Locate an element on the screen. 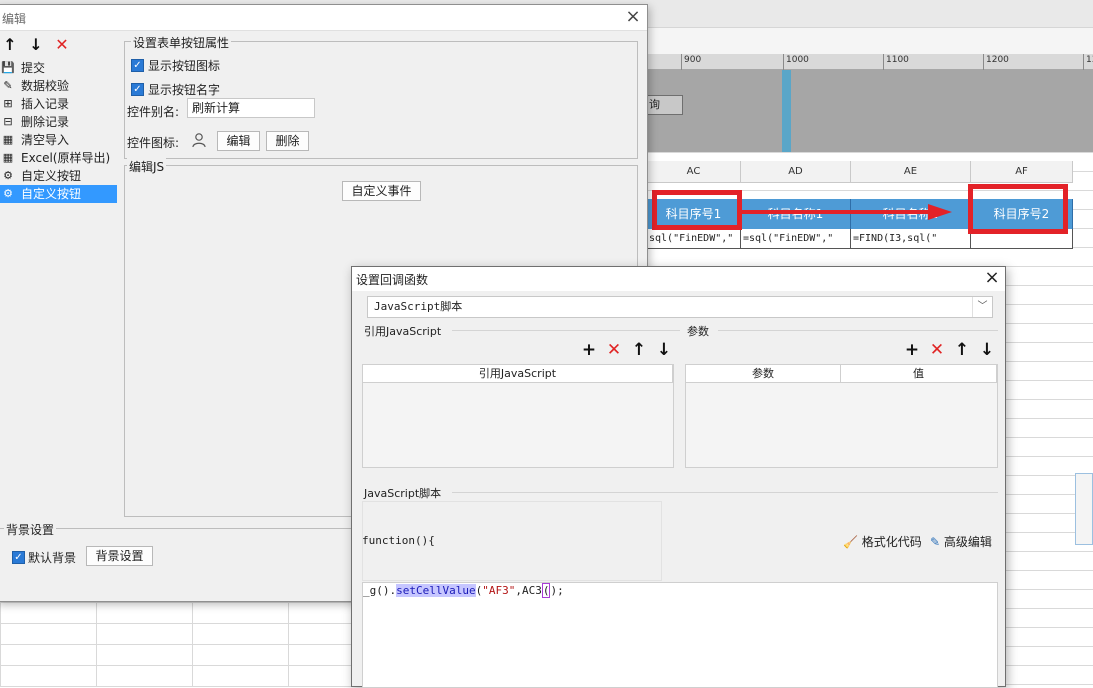 This screenshot has width=1093, height=688. insert-record-icon: ⊞ is located at coordinates (8, 103).